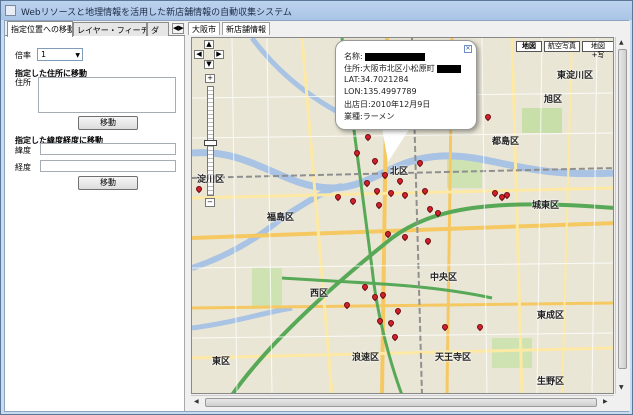 The height and width of the screenshot is (415, 633). I want to click on district-label: 北区, so click(399, 172).